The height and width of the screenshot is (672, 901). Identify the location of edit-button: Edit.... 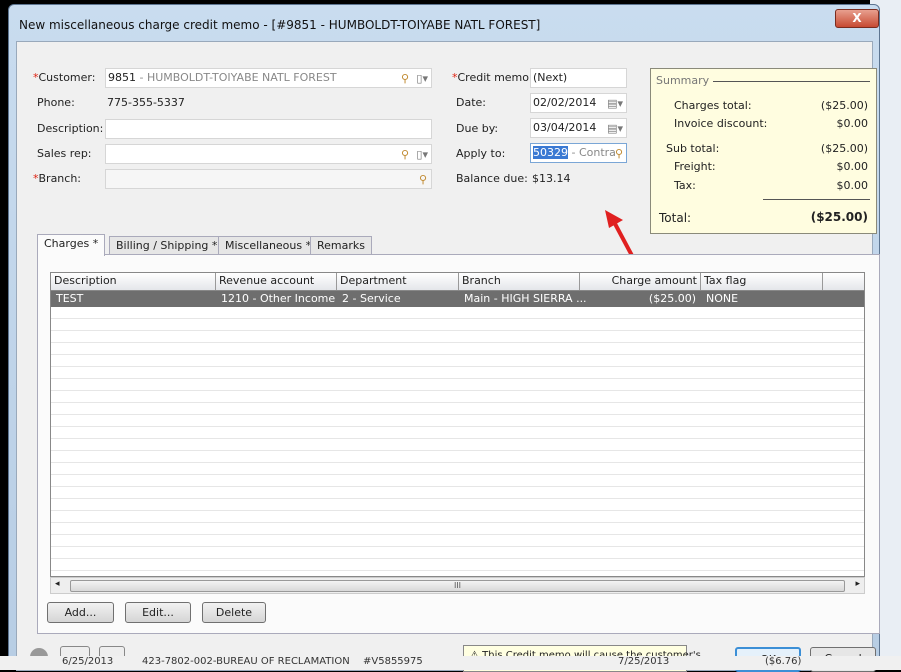
(158, 612).